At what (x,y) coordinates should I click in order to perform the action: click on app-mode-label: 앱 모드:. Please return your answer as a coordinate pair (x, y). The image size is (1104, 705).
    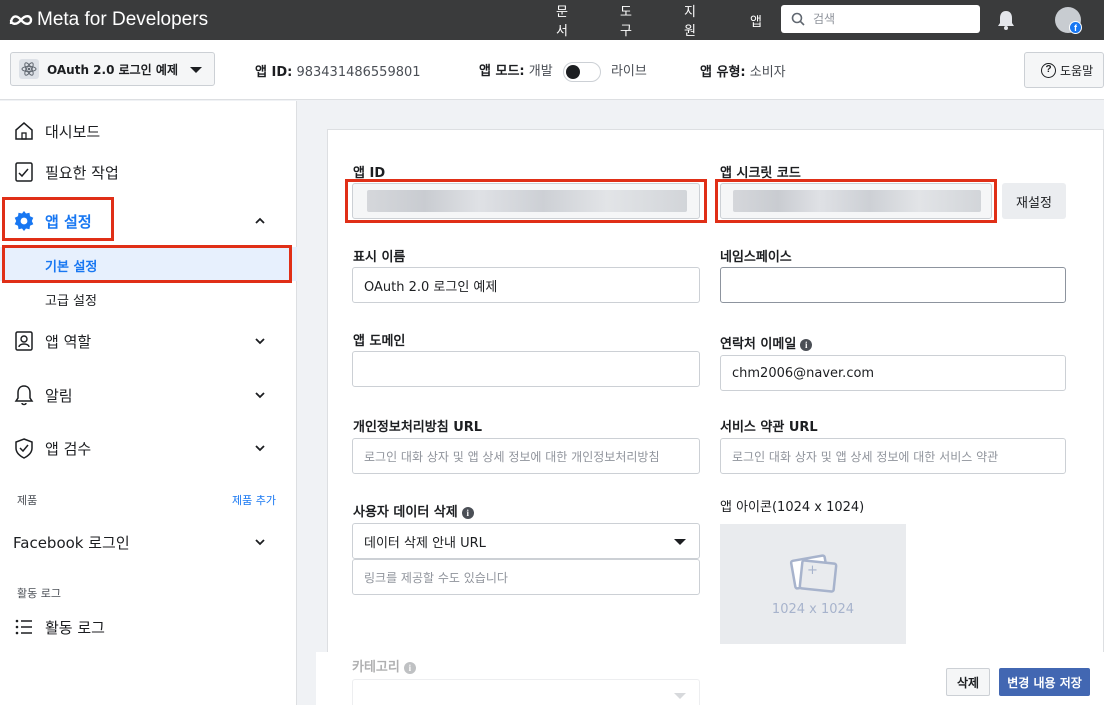
    Looking at the image, I should click on (502, 71).